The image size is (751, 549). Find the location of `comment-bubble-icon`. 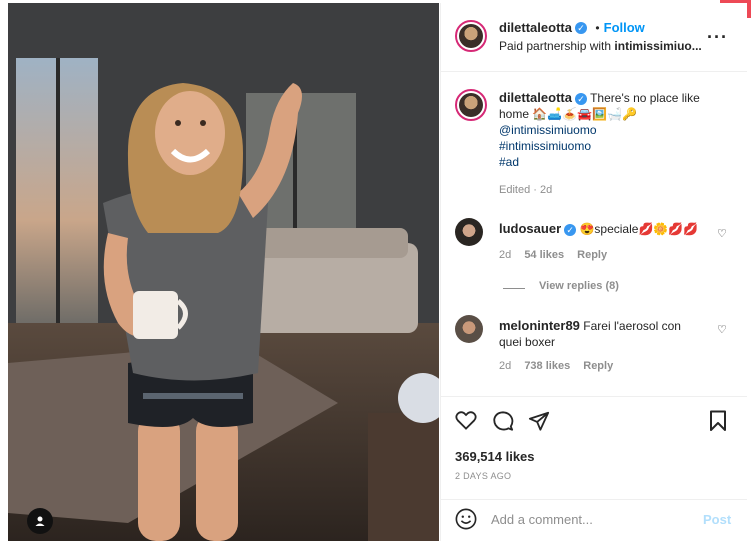

comment-bubble-icon is located at coordinates (503, 421).